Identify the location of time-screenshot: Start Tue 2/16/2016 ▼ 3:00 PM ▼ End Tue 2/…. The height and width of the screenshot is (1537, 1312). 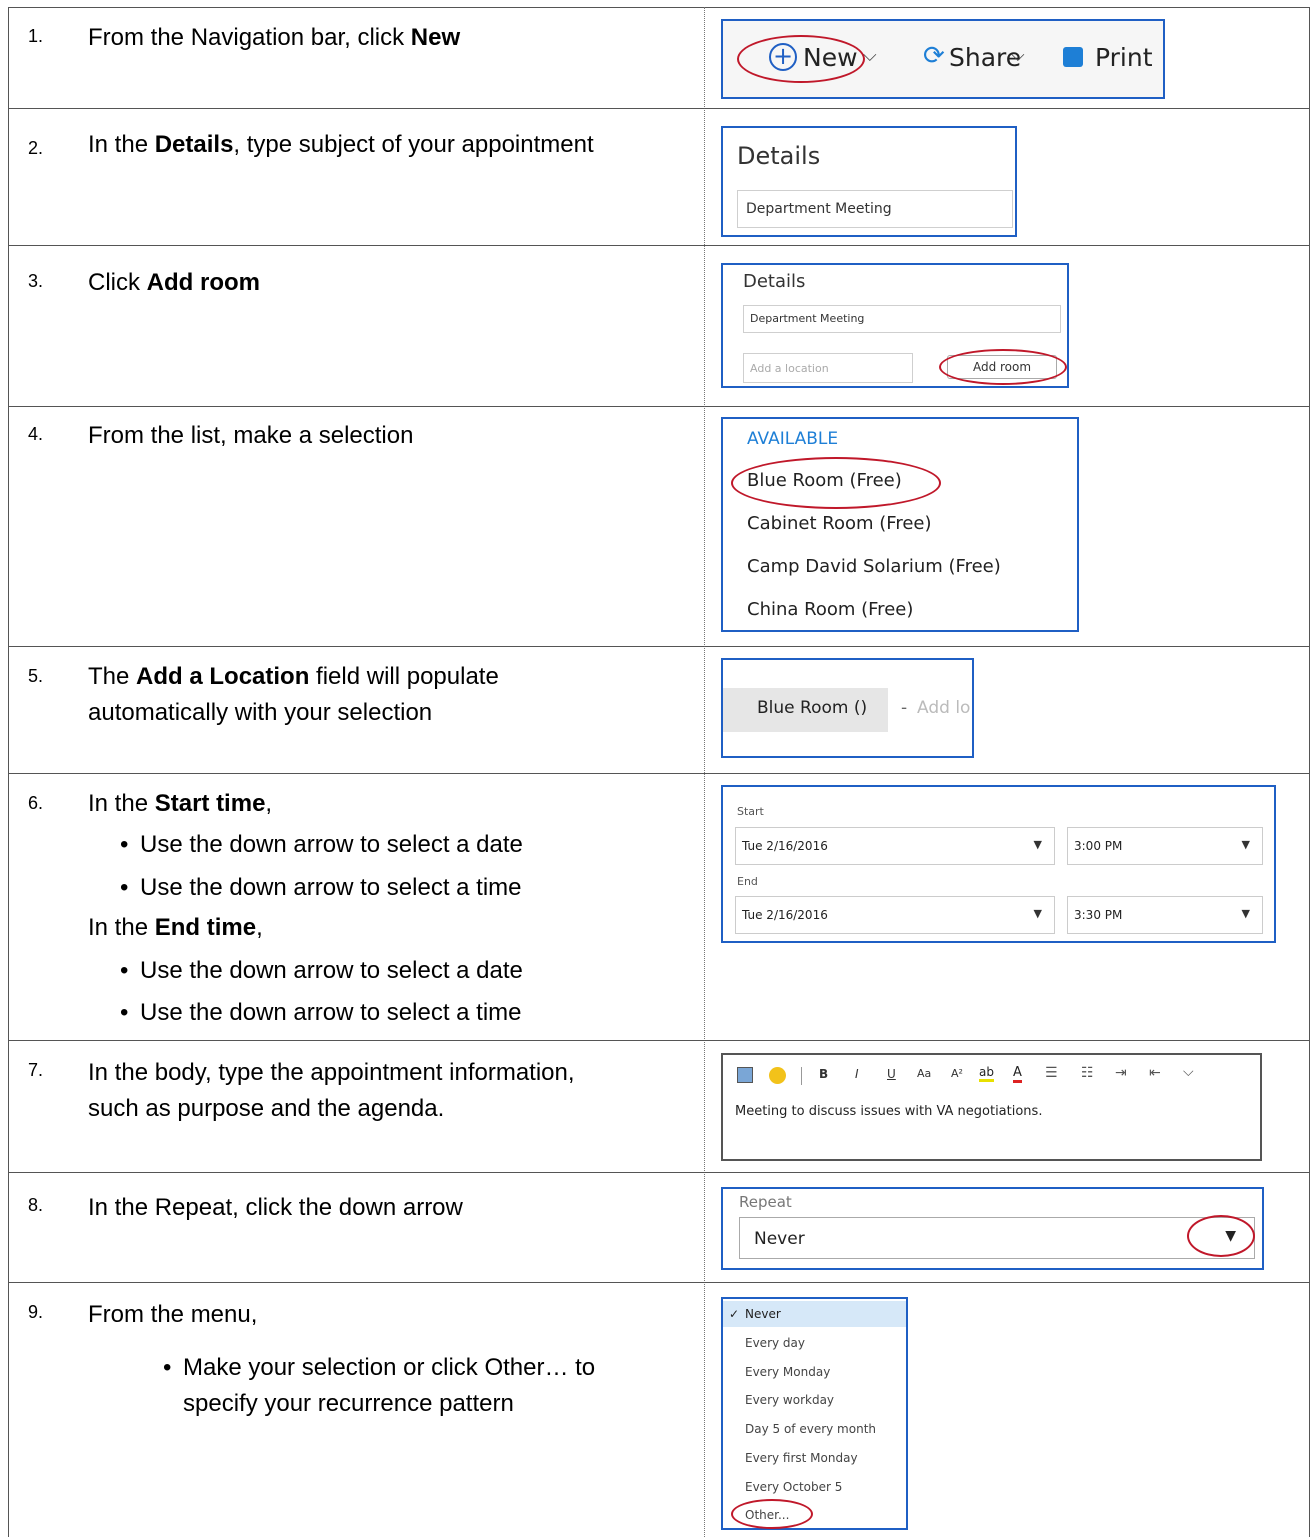
(998, 864).